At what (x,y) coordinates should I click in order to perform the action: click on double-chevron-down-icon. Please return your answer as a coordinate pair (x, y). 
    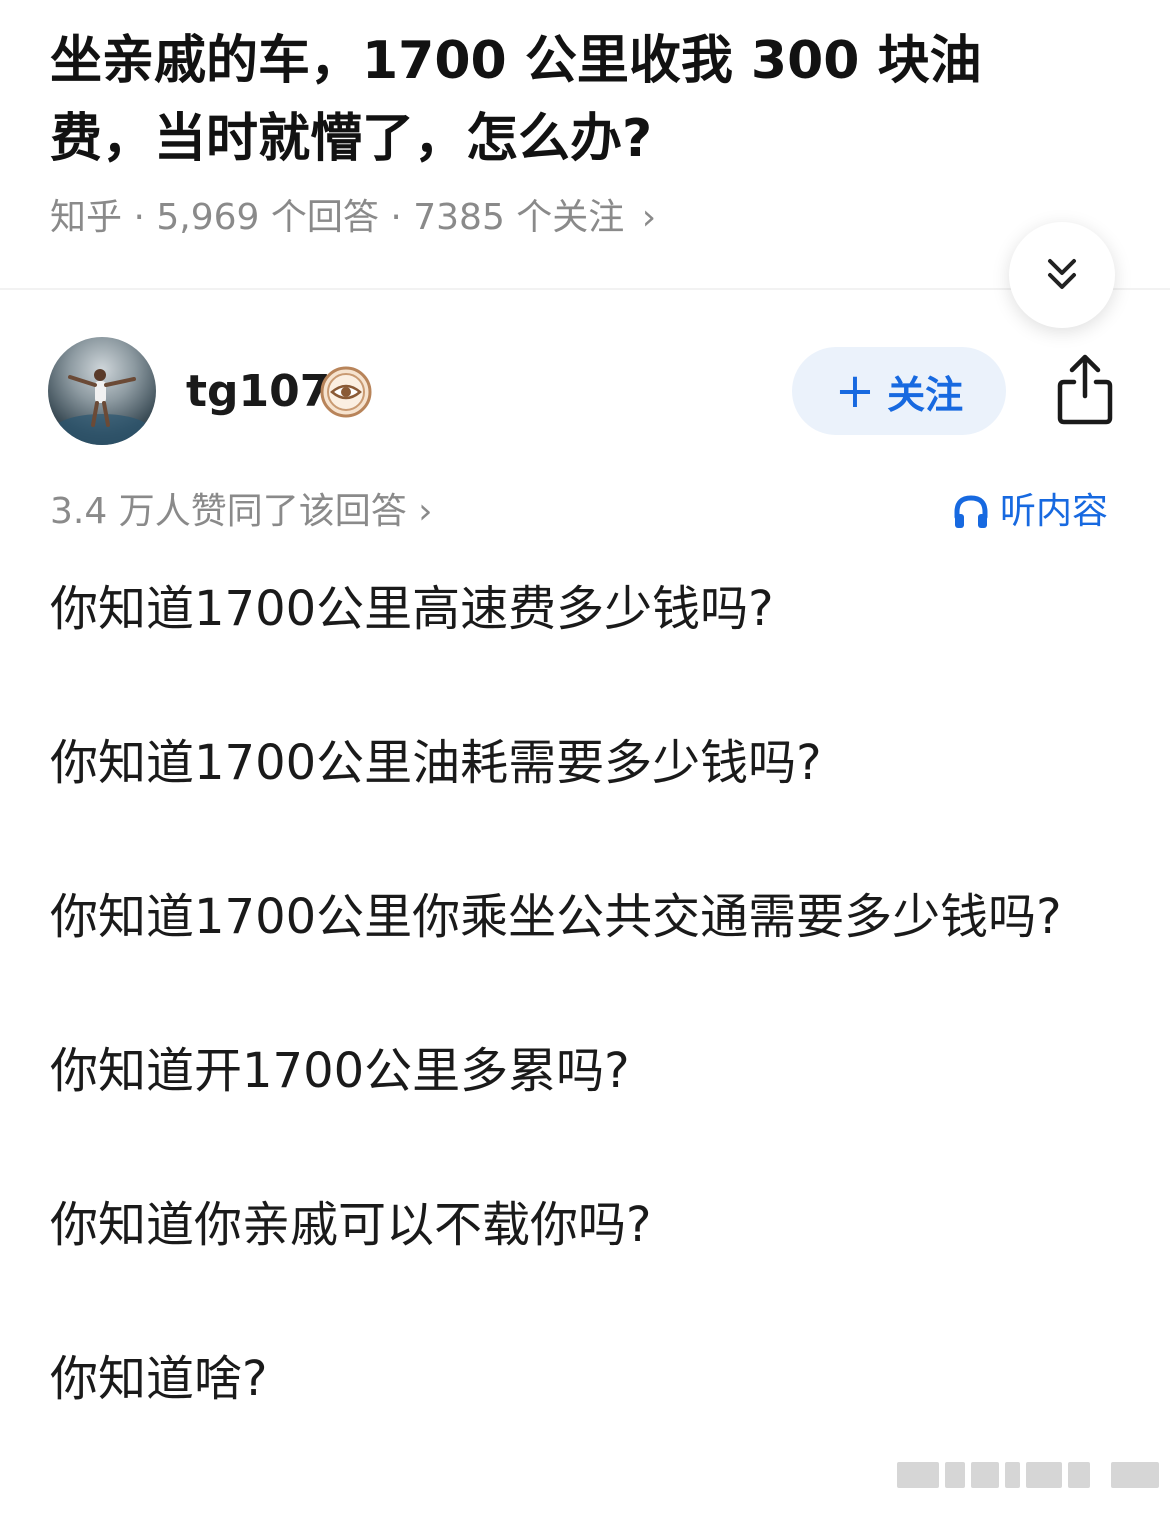
    Looking at the image, I should click on (1062, 274).